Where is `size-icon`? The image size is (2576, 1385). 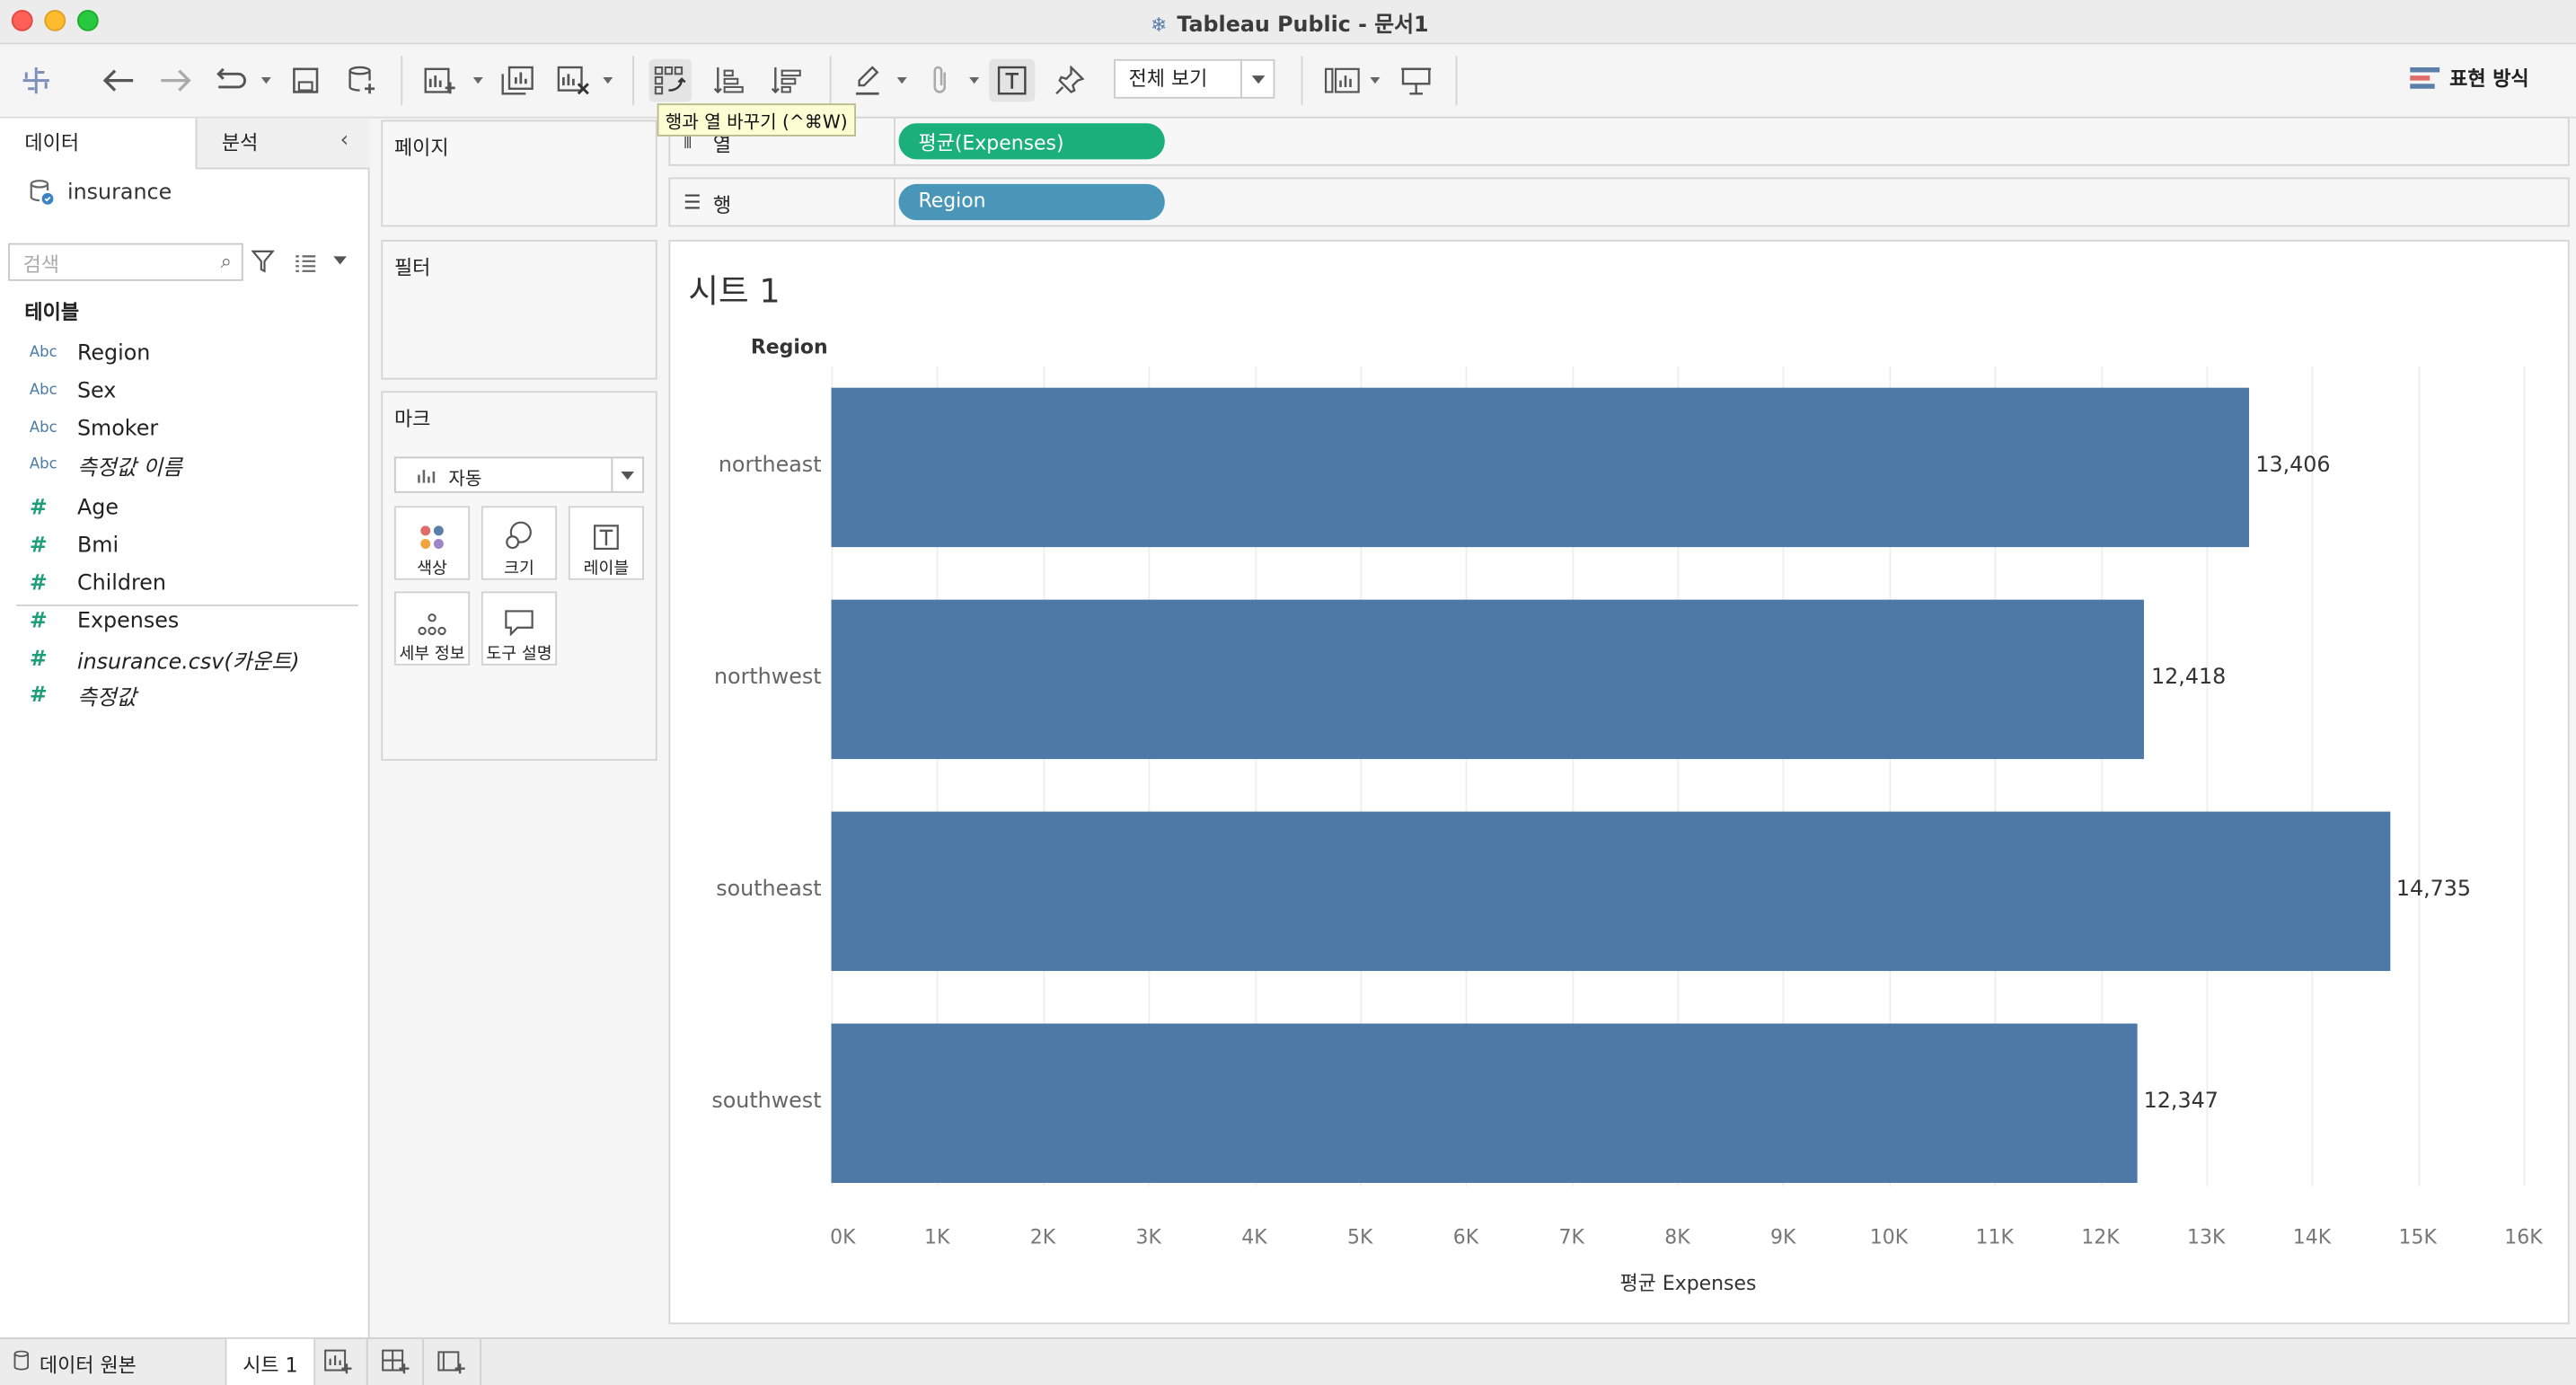 size-icon is located at coordinates (519, 529).